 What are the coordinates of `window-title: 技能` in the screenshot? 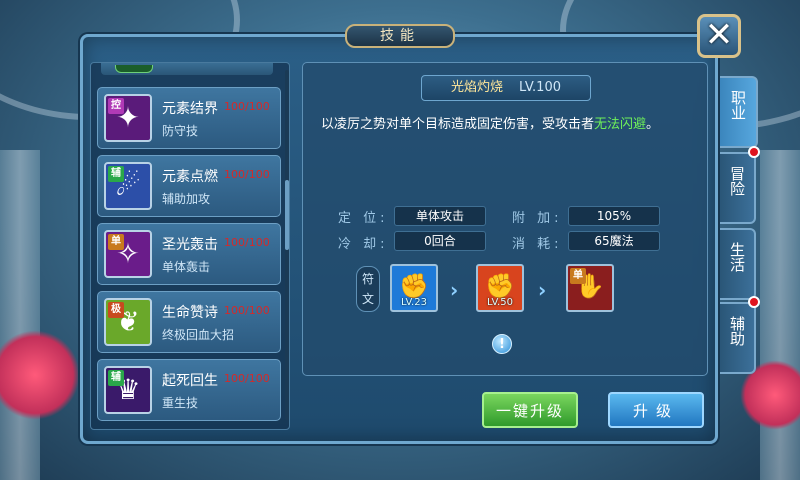 It's located at (400, 36).